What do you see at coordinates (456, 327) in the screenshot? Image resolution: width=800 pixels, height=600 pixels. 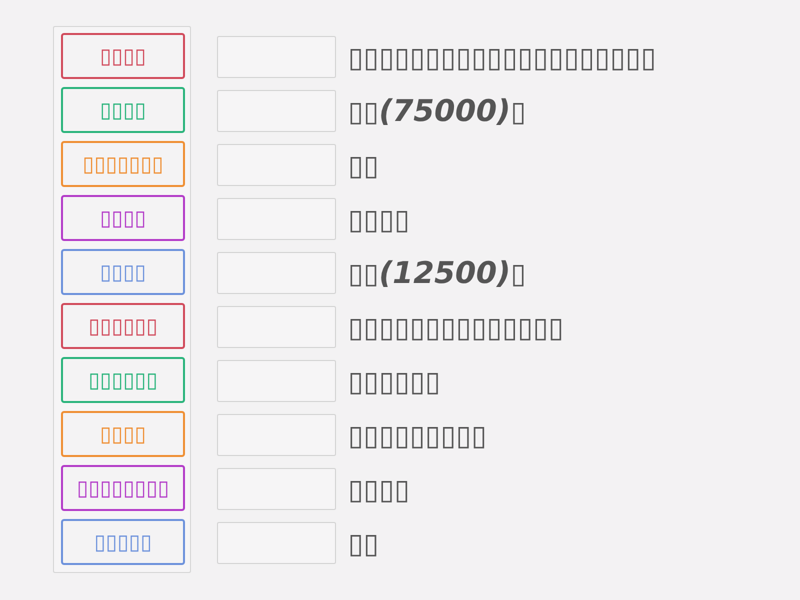 I see `prompt-text: ▯▯▯▯▯▯▯▯▯▯▯▯▯▯` at bounding box center [456, 327].